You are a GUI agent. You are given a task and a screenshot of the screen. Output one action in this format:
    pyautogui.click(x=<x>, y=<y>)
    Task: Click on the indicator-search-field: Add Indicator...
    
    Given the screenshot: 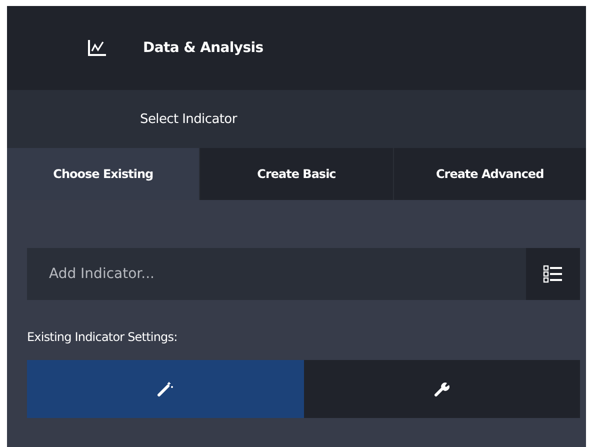 What is the action you would take?
    pyautogui.click(x=276, y=274)
    